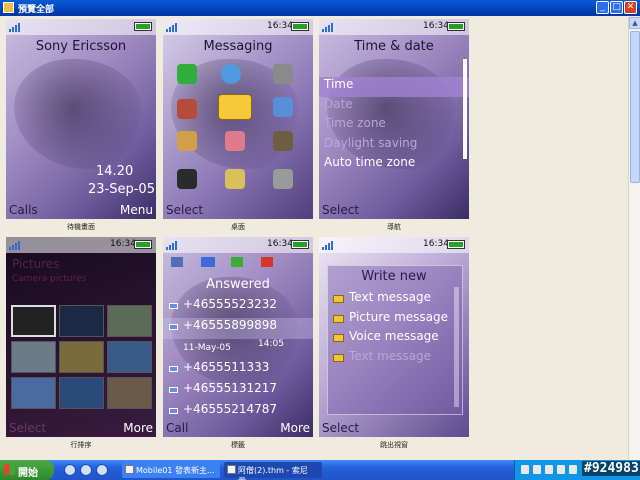  I want to click on call-entry: +4655511333, so click(238, 370).